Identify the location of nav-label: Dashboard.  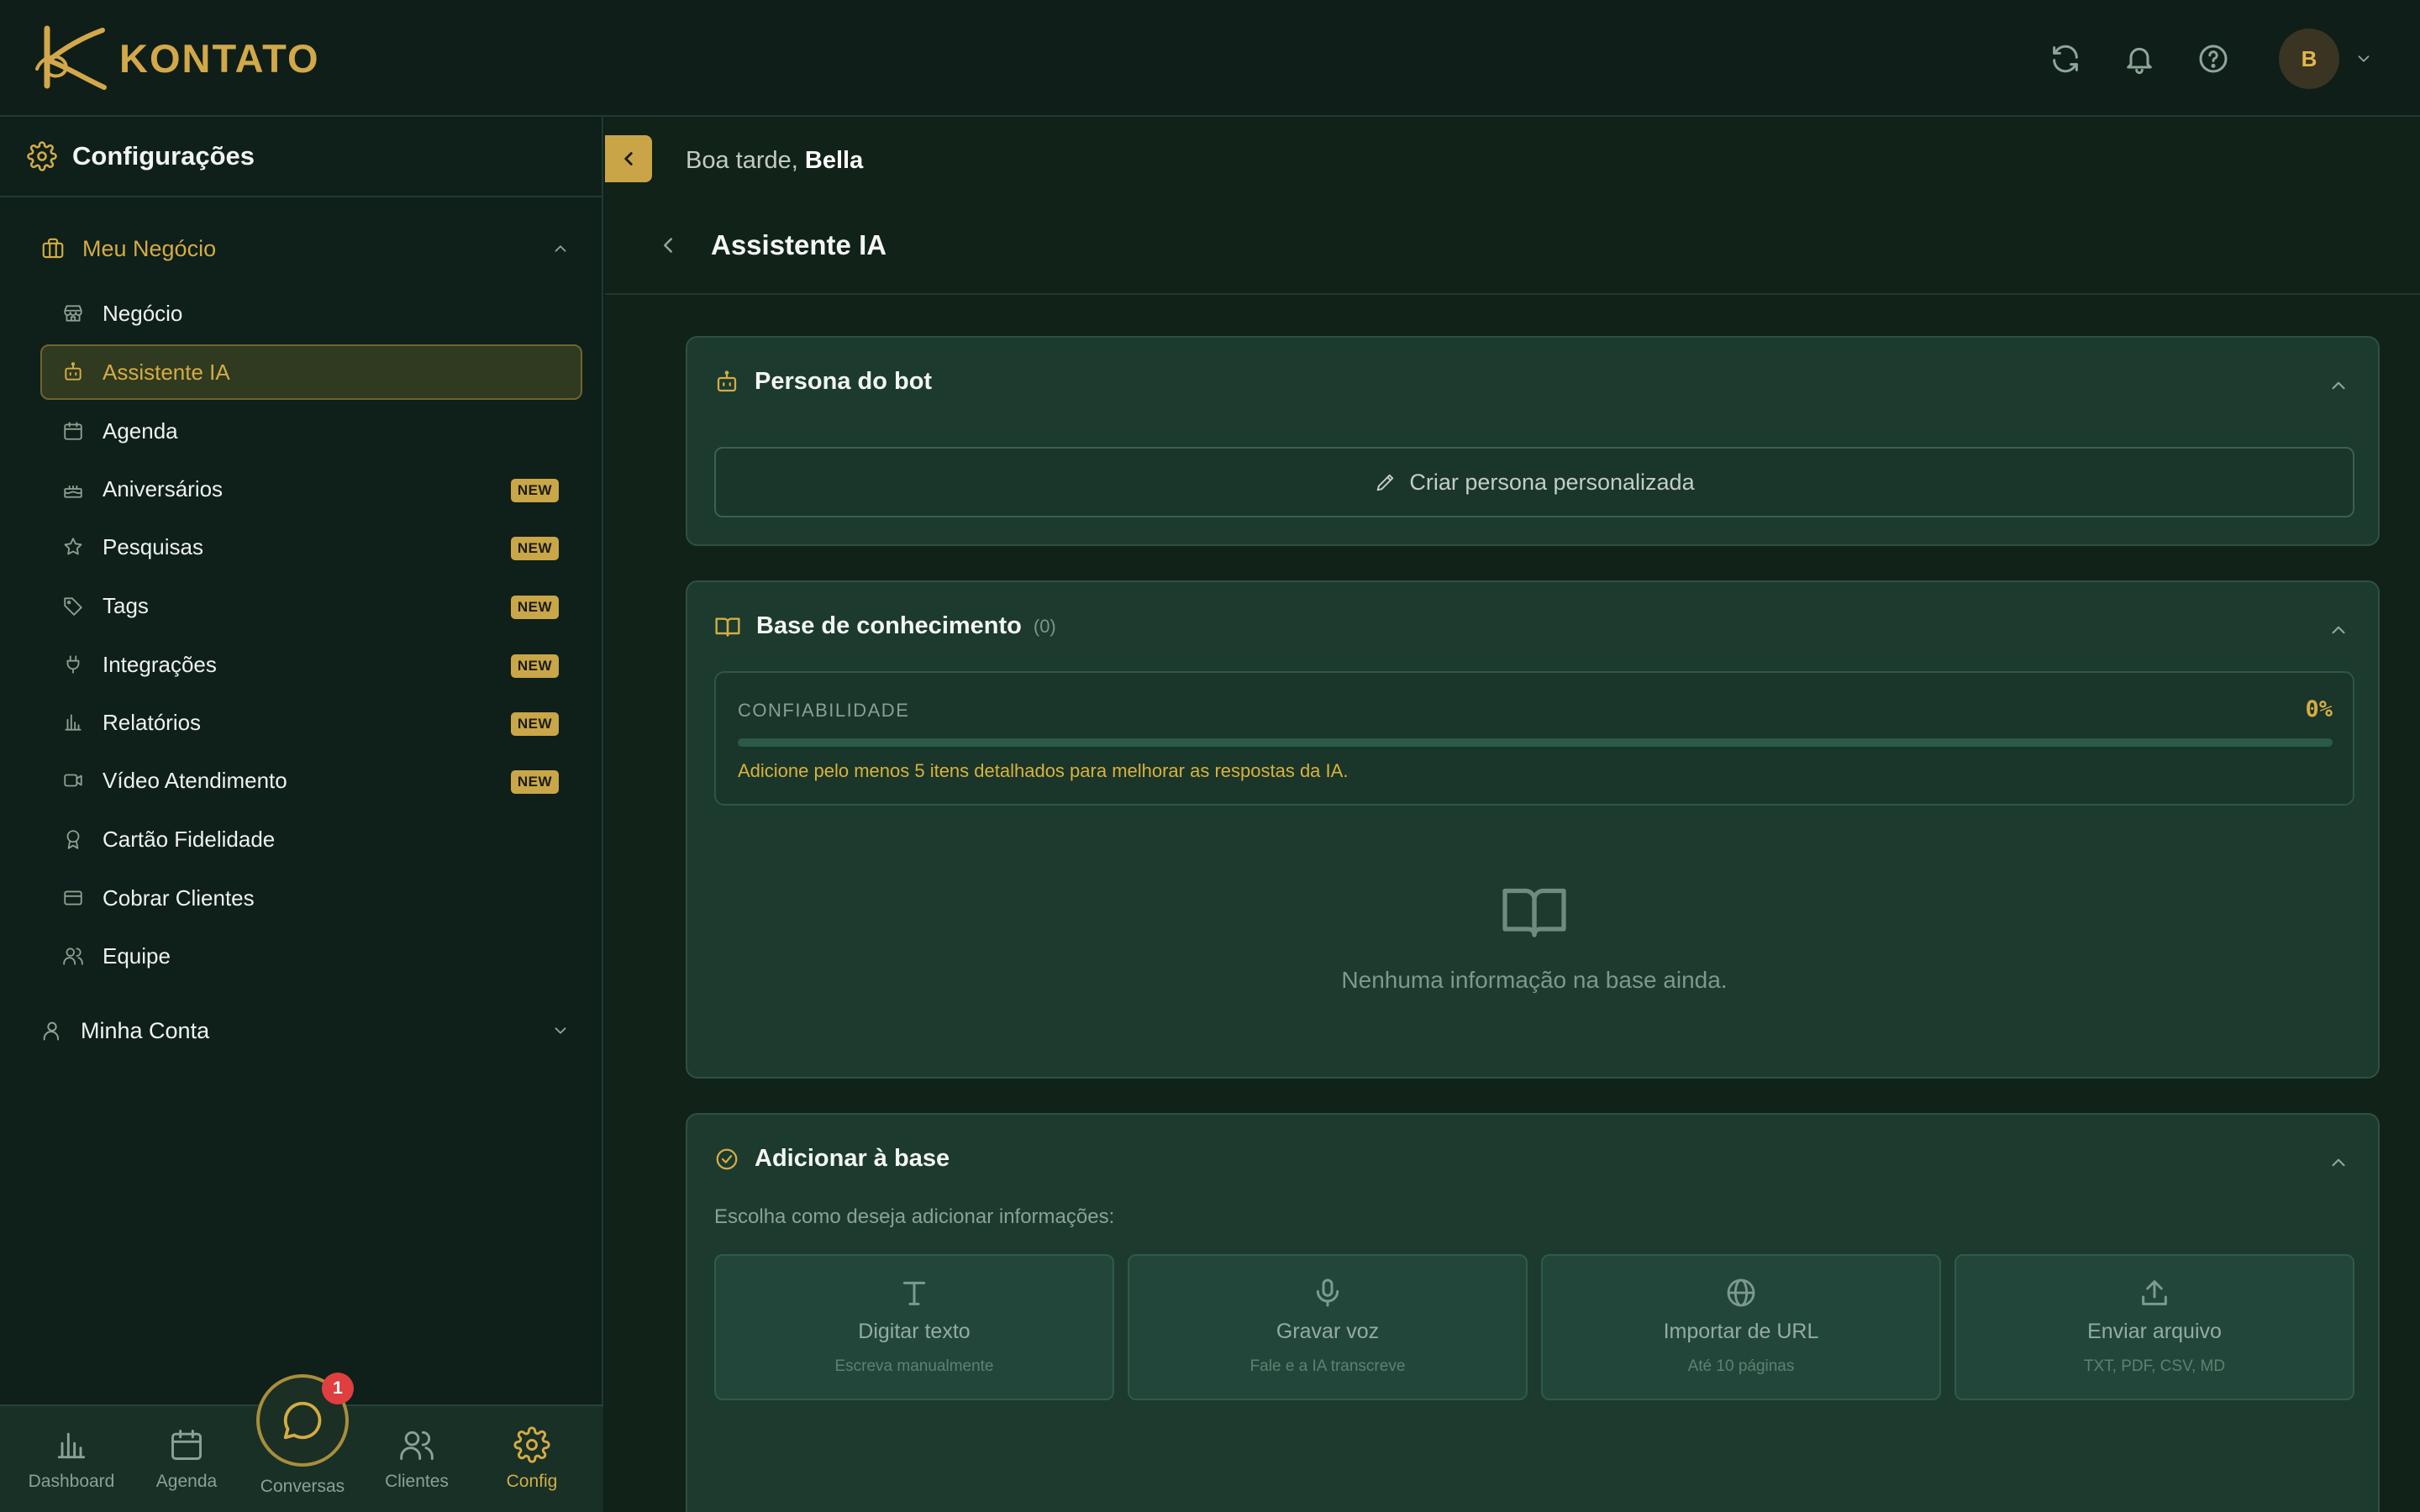
(71, 1481).